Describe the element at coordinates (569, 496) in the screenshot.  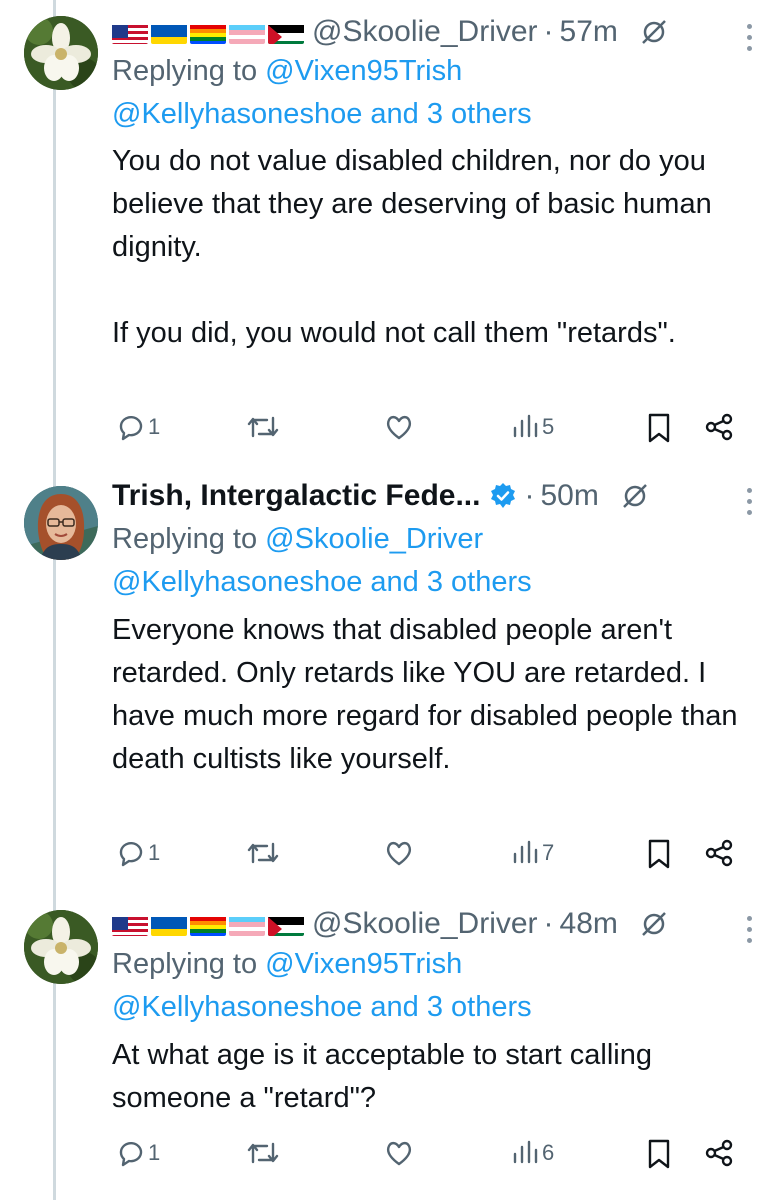
I see `timestamp: 50m` at that location.